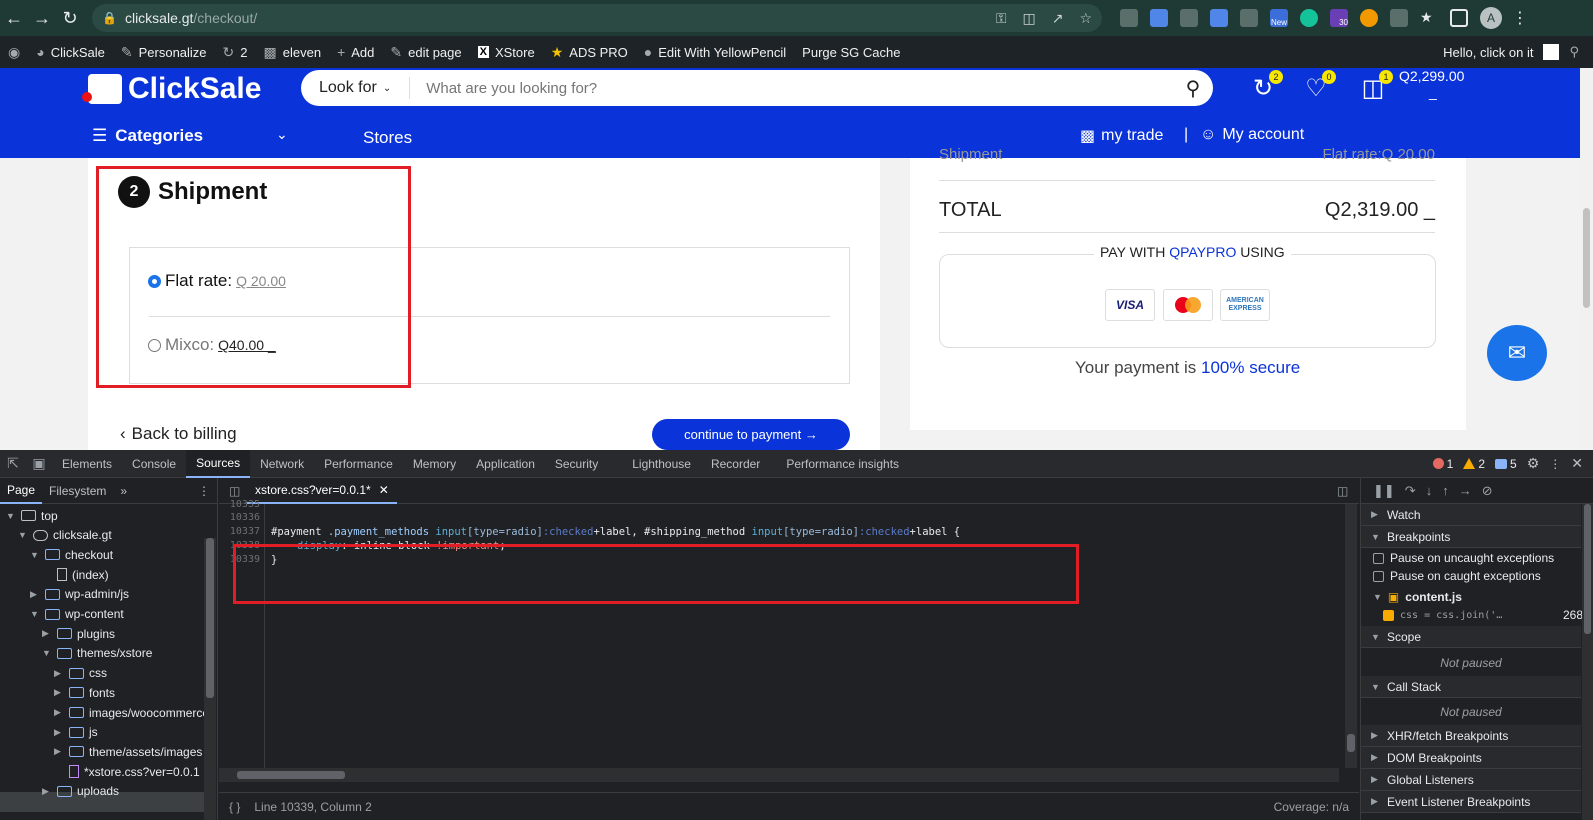 The width and height of the screenshot is (1593, 820). Describe the element at coordinates (1459, 18) in the screenshot. I see `sidepanel-icon` at that location.